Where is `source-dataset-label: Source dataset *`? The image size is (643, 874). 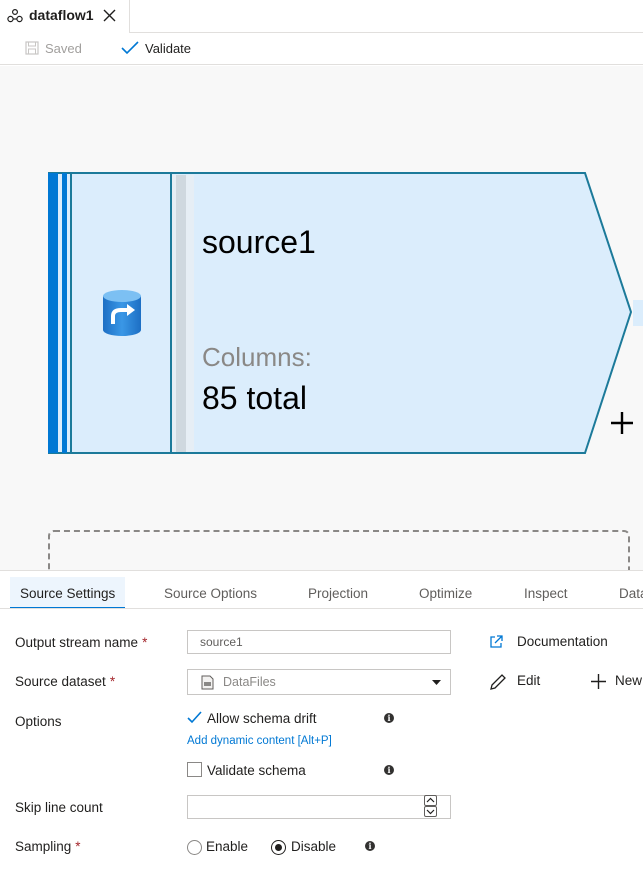 source-dataset-label: Source dataset * is located at coordinates (65, 681).